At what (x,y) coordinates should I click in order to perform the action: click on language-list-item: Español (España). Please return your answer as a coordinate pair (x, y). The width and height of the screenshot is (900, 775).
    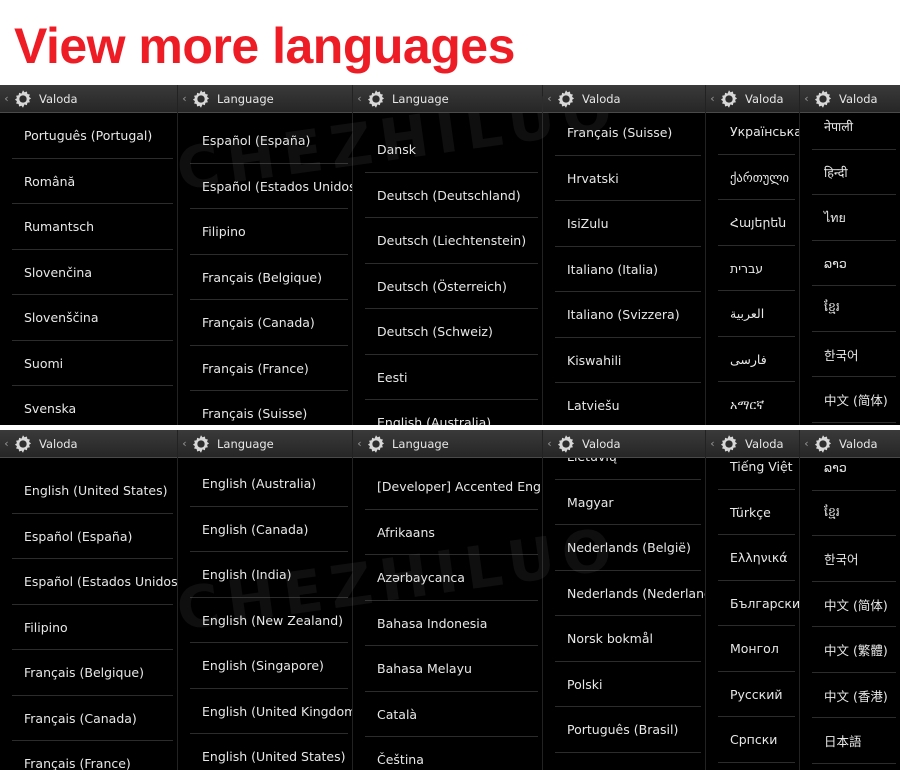
    Looking at the image, I should click on (265, 141).